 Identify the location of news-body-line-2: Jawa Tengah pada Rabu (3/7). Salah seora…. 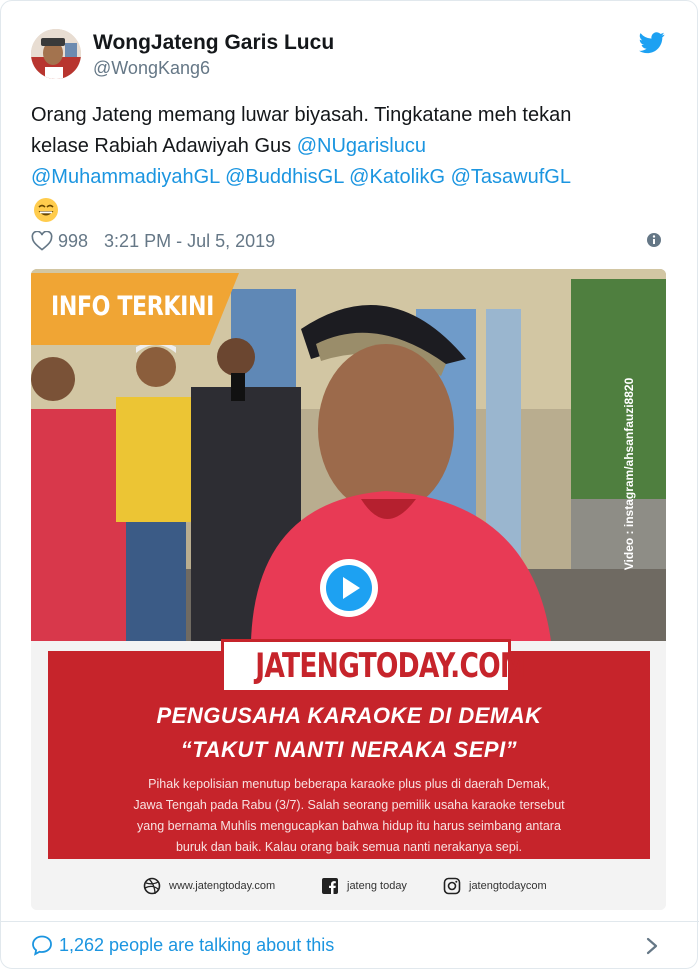
(349, 805).